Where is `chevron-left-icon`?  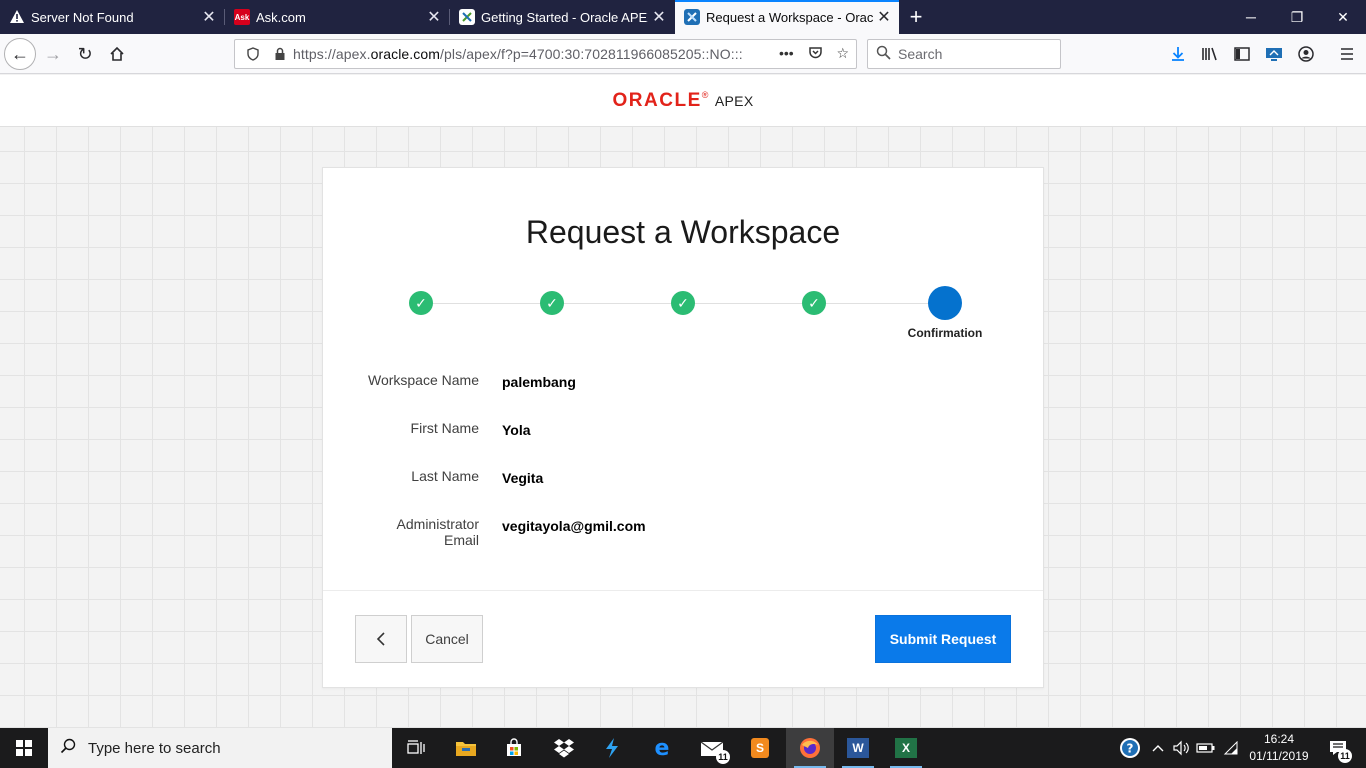
chevron-left-icon is located at coordinates (380, 639).